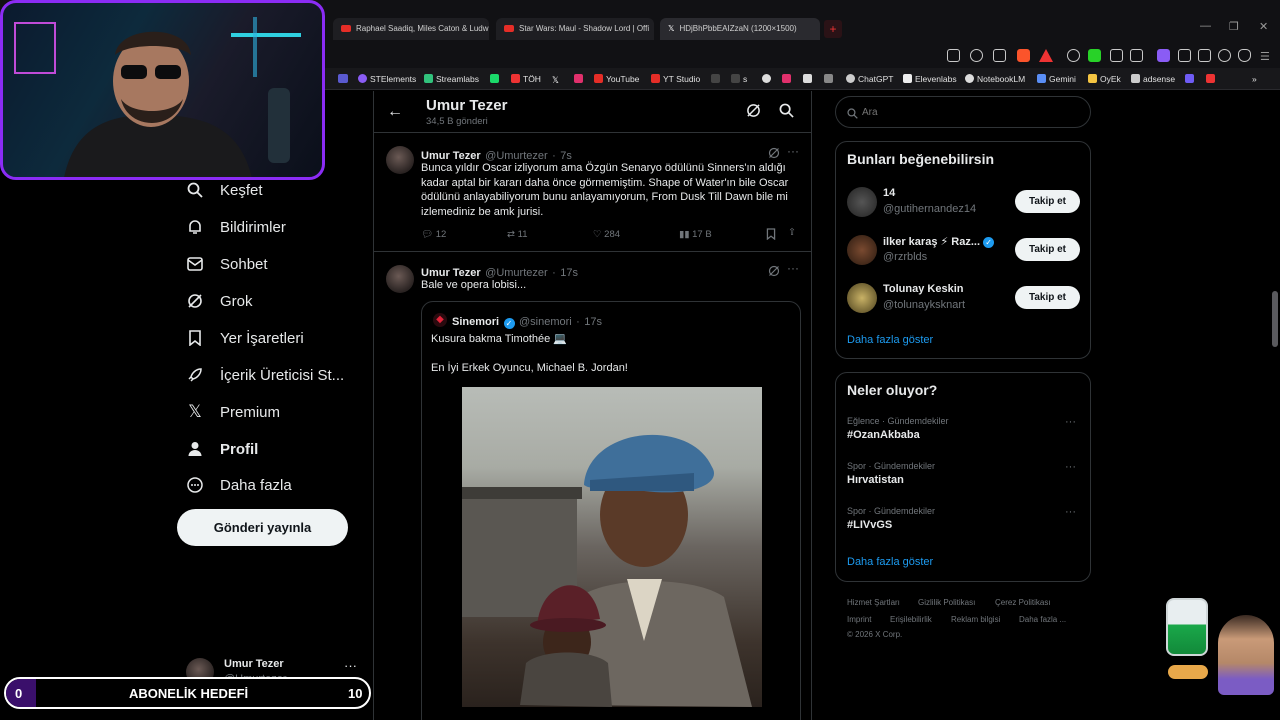  I want to click on retweet-icon: ⇄, so click(511, 234).